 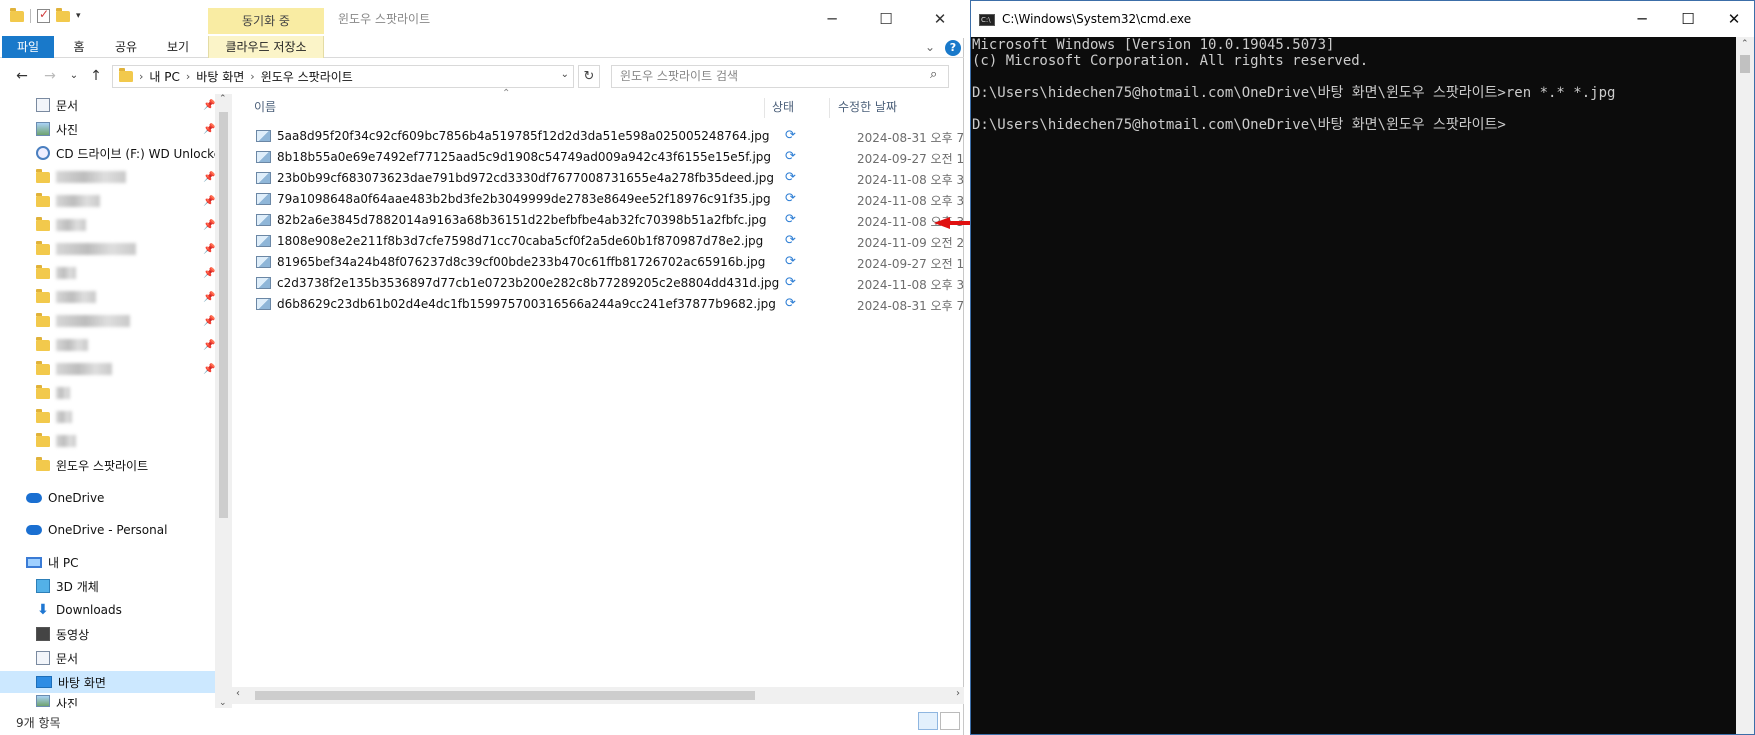 I want to click on properties-icon, so click(x=43, y=15).